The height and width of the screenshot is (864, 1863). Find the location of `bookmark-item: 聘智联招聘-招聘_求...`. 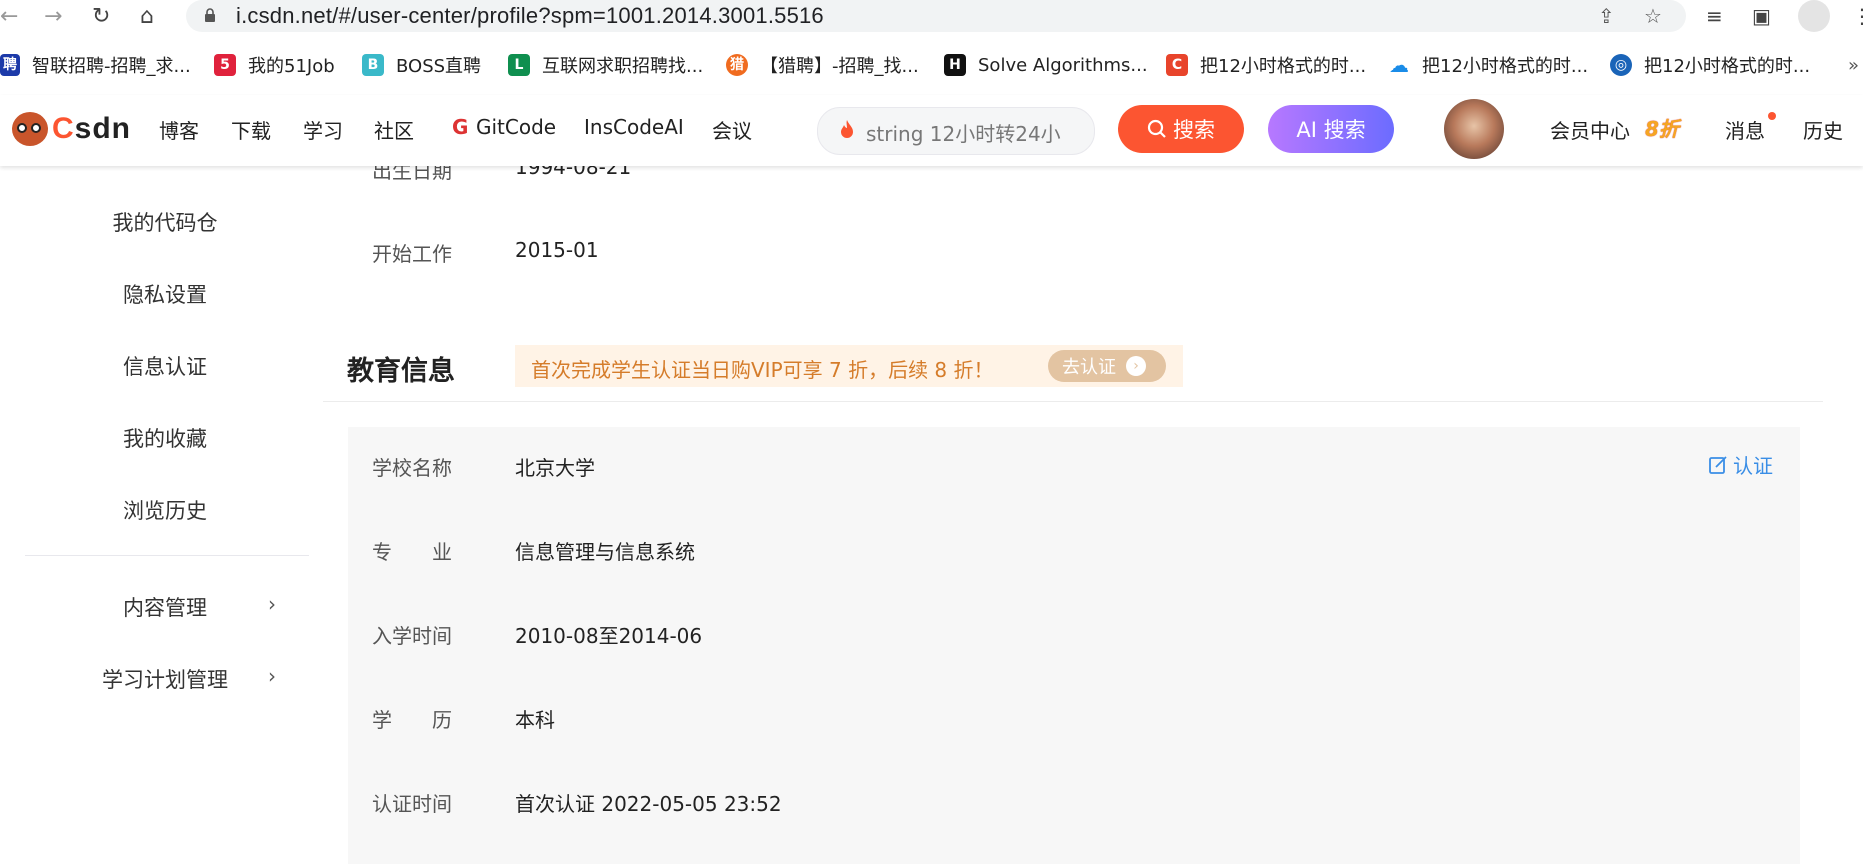

bookmark-item: 聘智联招聘-招聘_求... is located at coordinates (95, 65).